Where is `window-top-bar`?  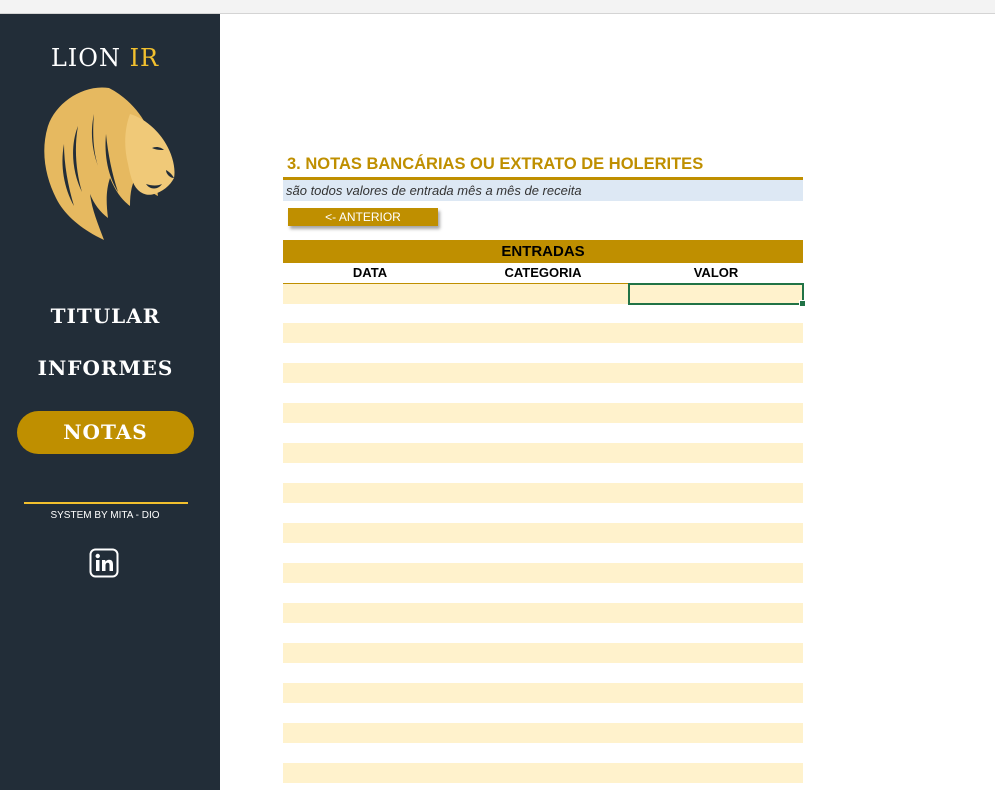 window-top-bar is located at coordinates (497, 7).